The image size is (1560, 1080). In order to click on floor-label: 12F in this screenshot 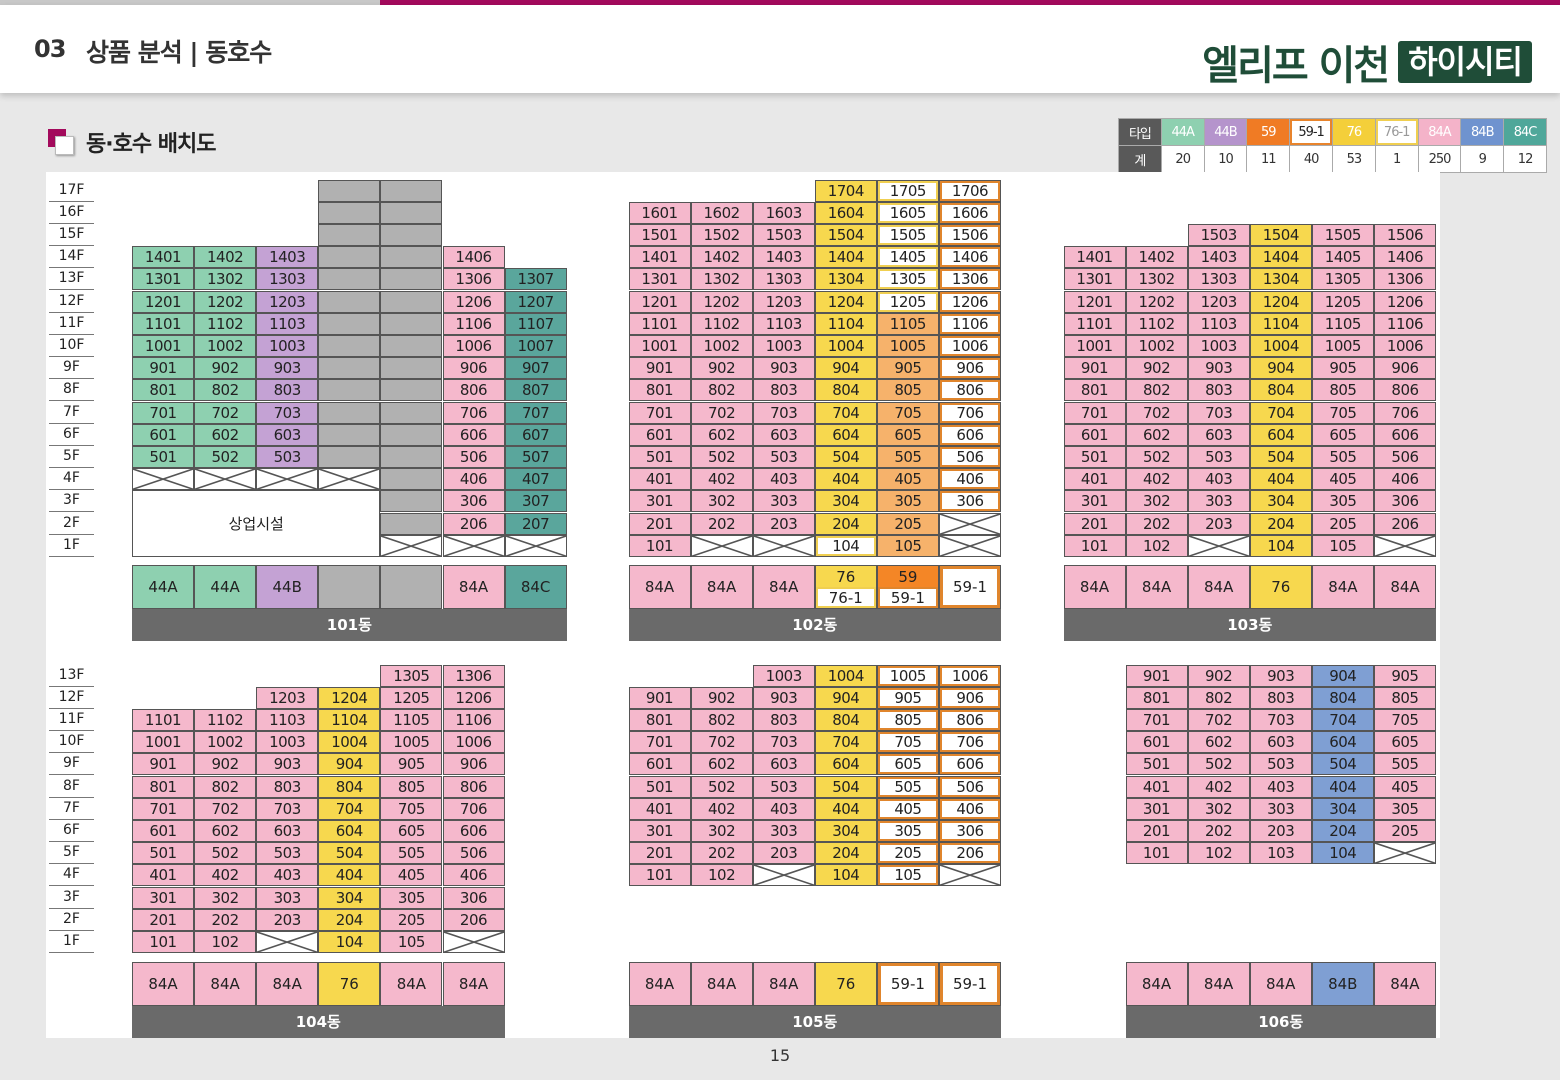, I will do `click(71, 302)`.